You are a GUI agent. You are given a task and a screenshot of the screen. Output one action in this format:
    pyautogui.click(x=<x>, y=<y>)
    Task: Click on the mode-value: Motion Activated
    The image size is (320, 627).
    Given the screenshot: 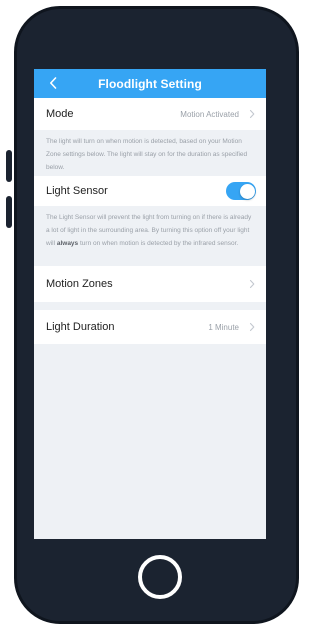 What is the action you would take?
    pyautogui.click(x=209, y=114)
    